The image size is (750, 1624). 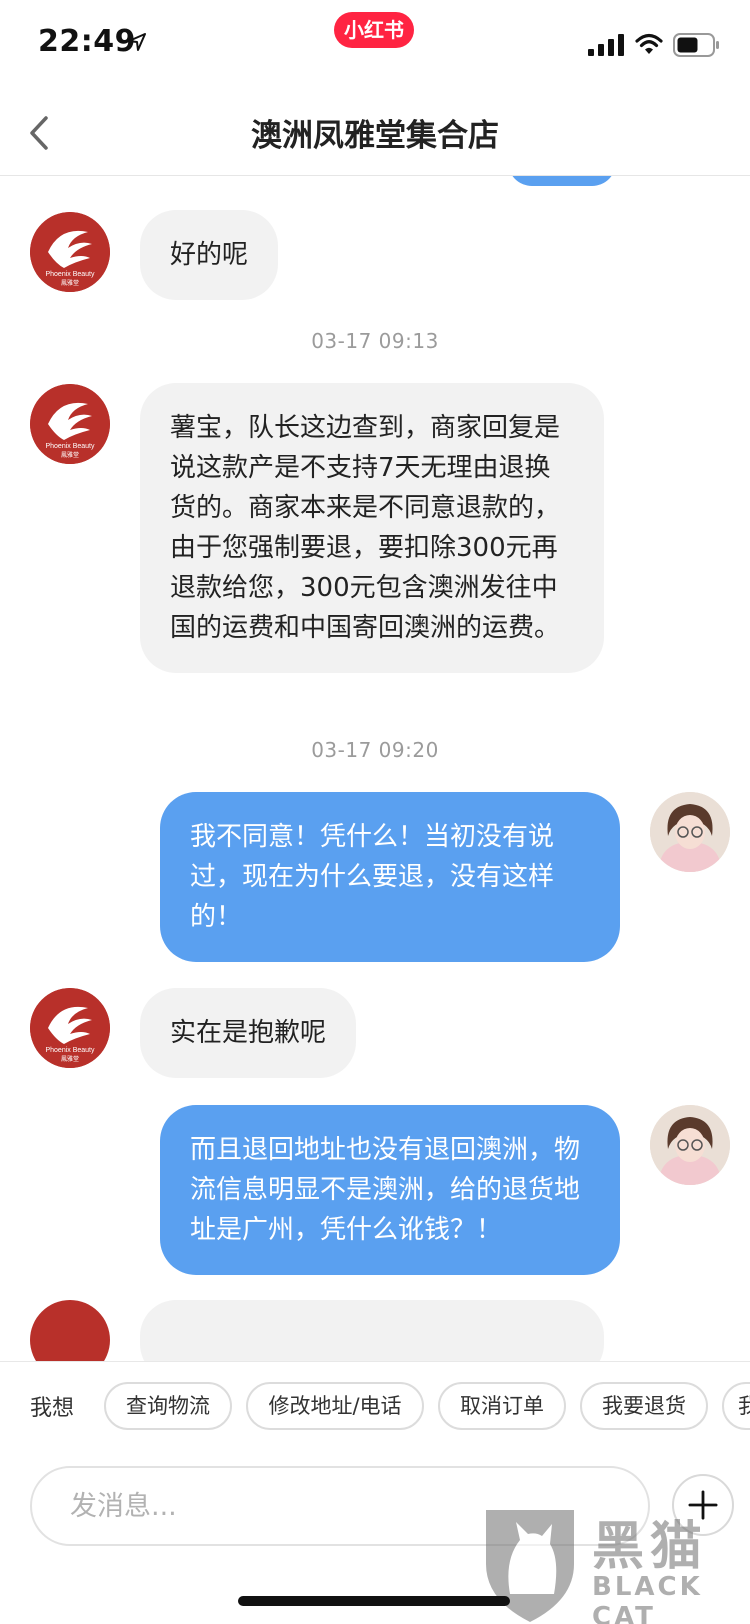 What do you see at coordinates (87, 41) in the screenshot?
I see `status-time: 22:49` at bounding box center [87, 41].